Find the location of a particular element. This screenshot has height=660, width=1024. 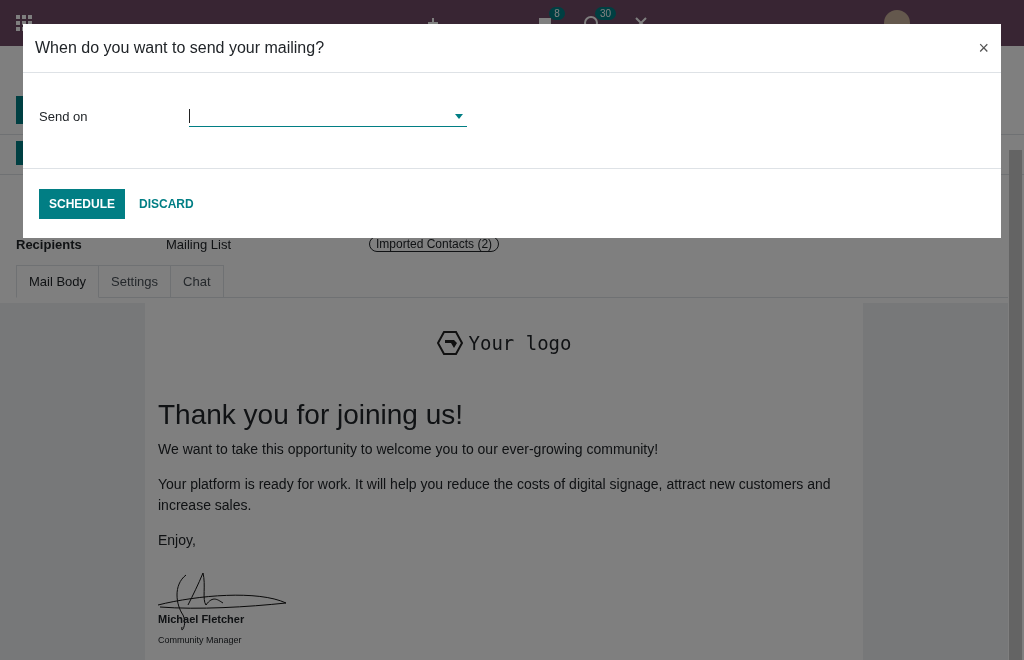

dialog-title: When do you want to send your mailing? is located at coordinates (180, 48).